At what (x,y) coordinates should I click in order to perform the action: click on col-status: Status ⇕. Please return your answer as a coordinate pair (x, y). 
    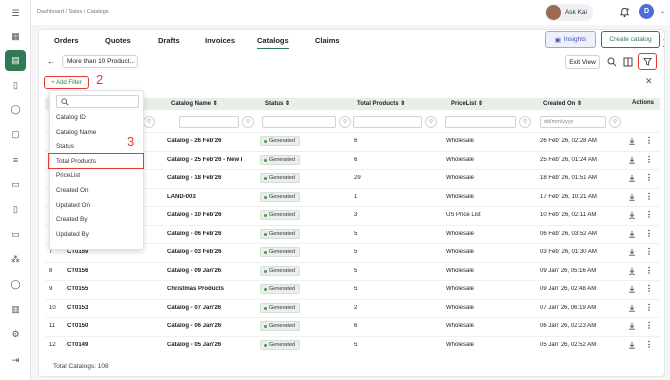
    Looking at the image, I should click on (277, 103).